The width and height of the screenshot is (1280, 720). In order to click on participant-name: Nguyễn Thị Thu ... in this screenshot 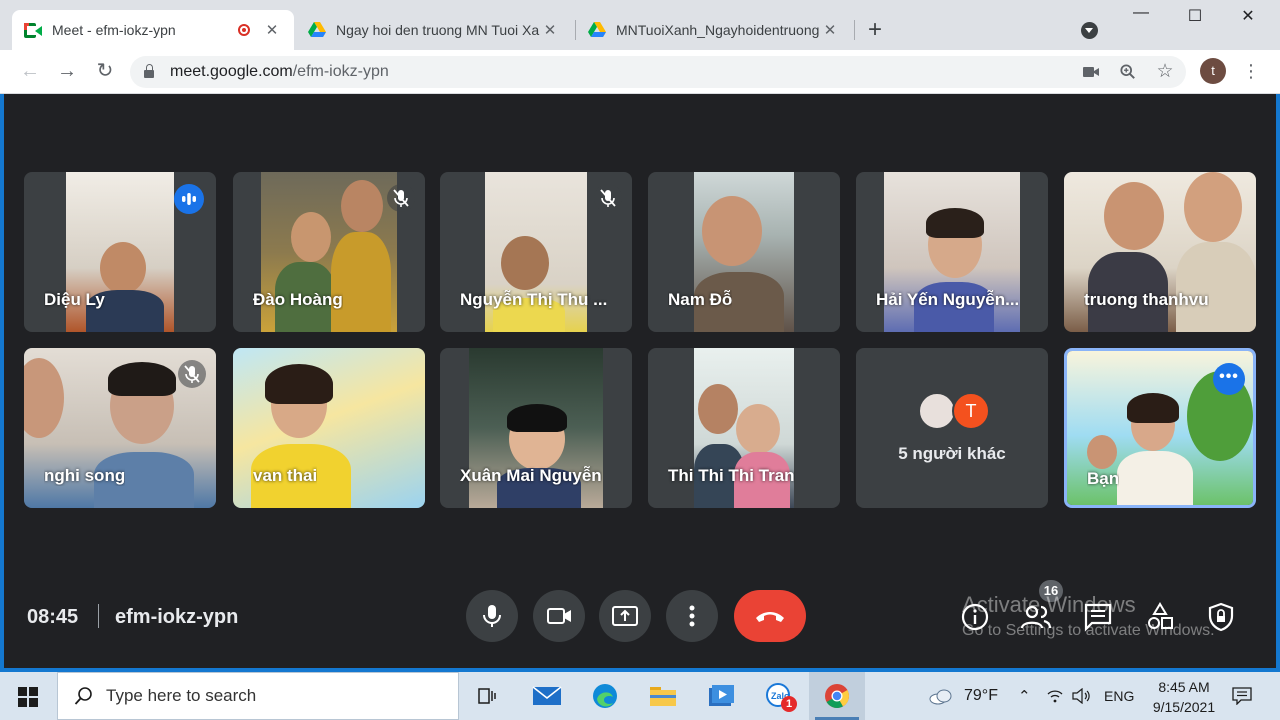, I will do `click(534, 299)`.